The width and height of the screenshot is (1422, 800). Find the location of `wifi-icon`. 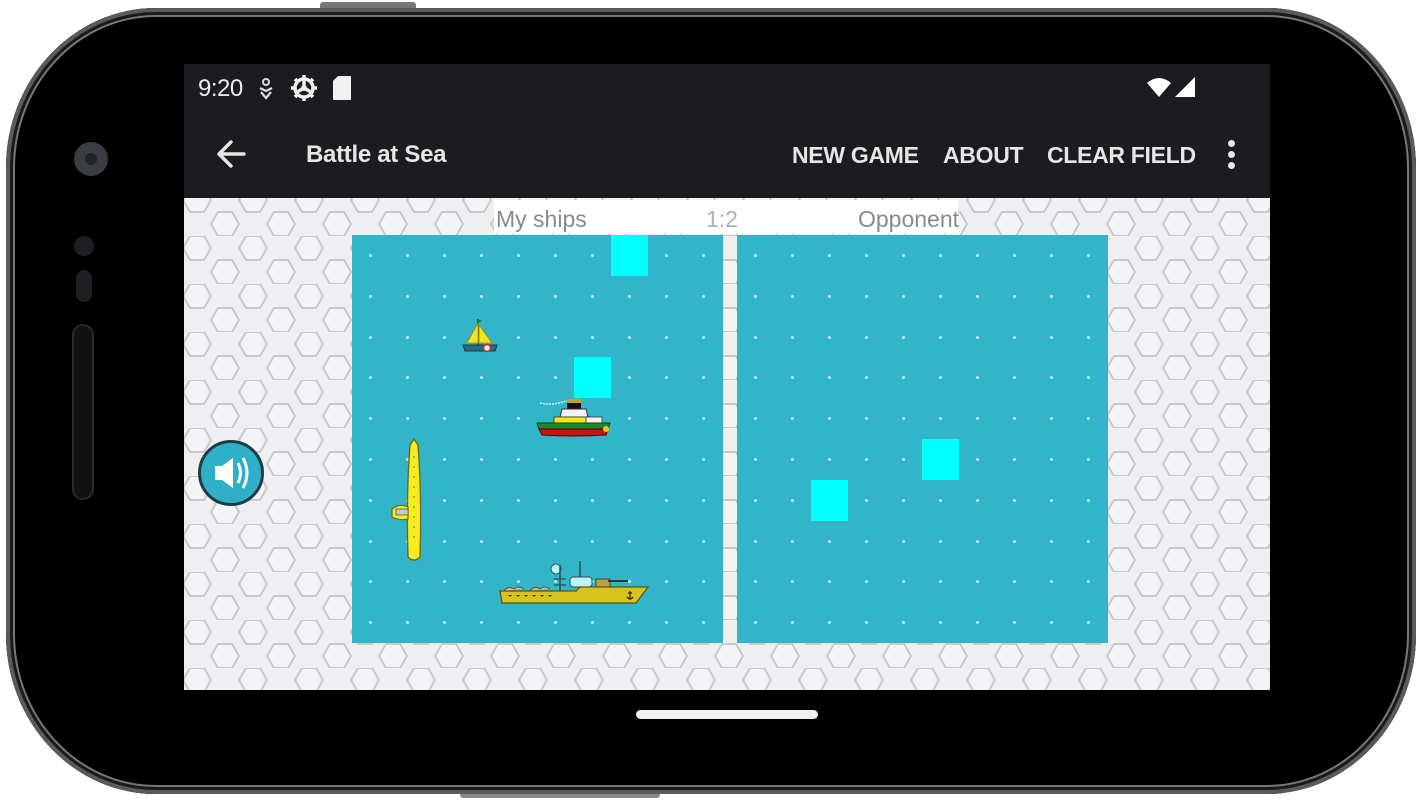

wifi-icon is located at coordinates (1159, 87).